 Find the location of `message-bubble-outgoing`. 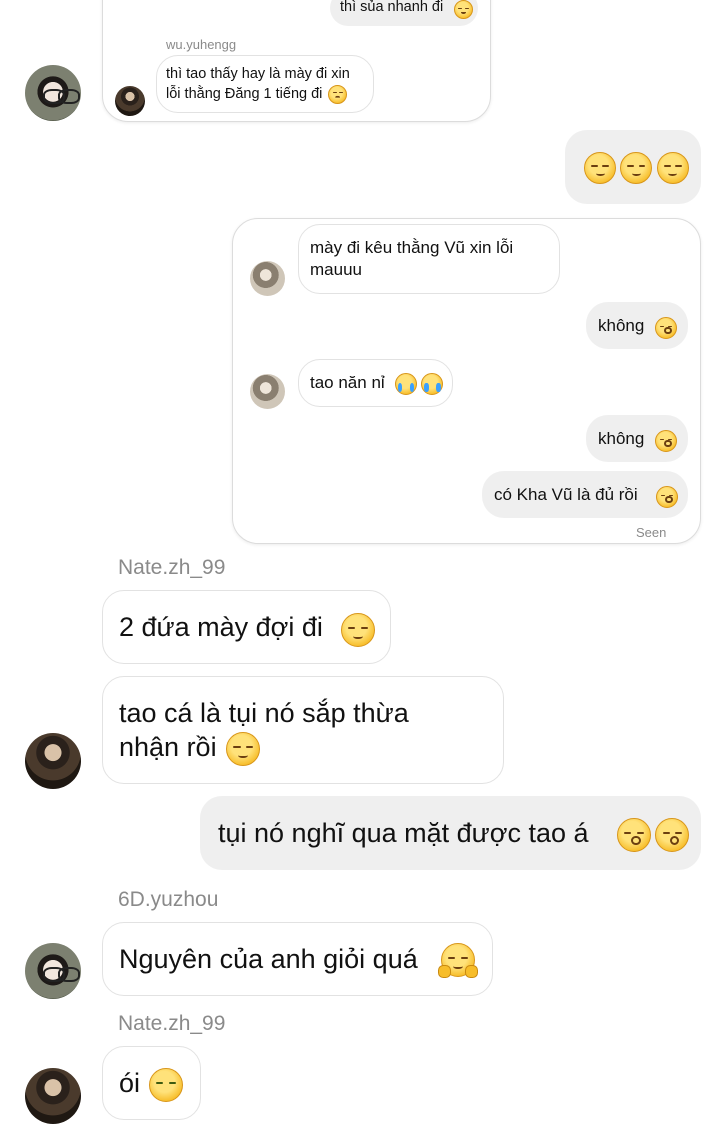

message-bubble-outgoing is located at coordinates (633, 167).